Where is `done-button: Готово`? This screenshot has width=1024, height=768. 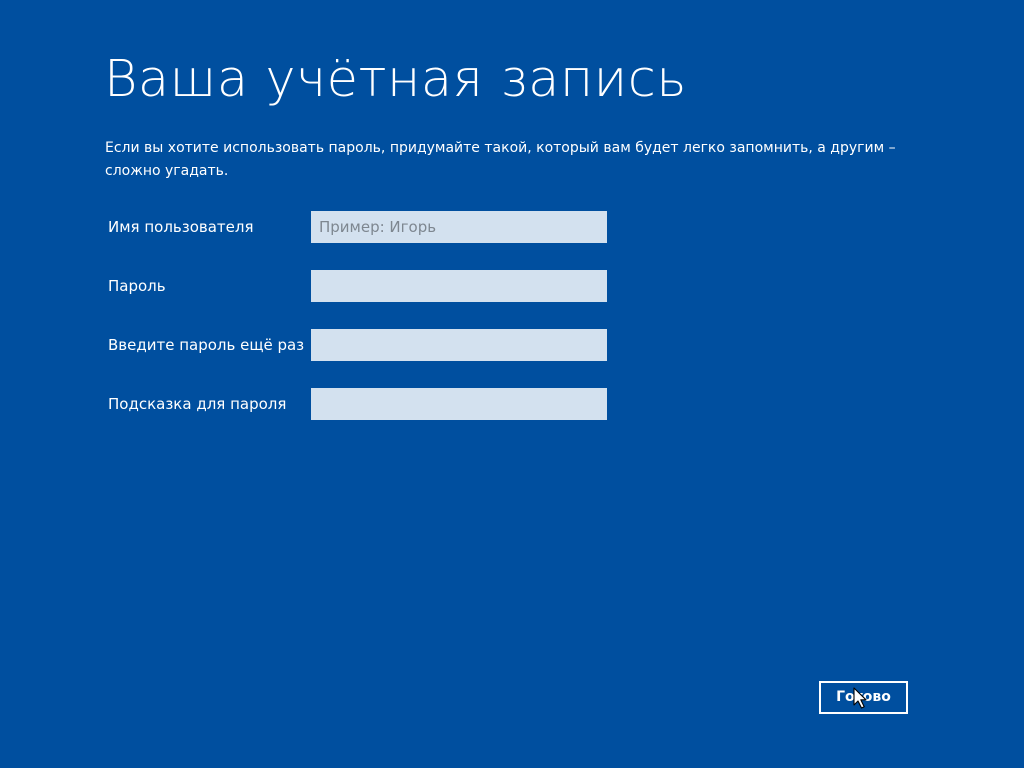
done-button: Готово is located at coordinates (863, 697).